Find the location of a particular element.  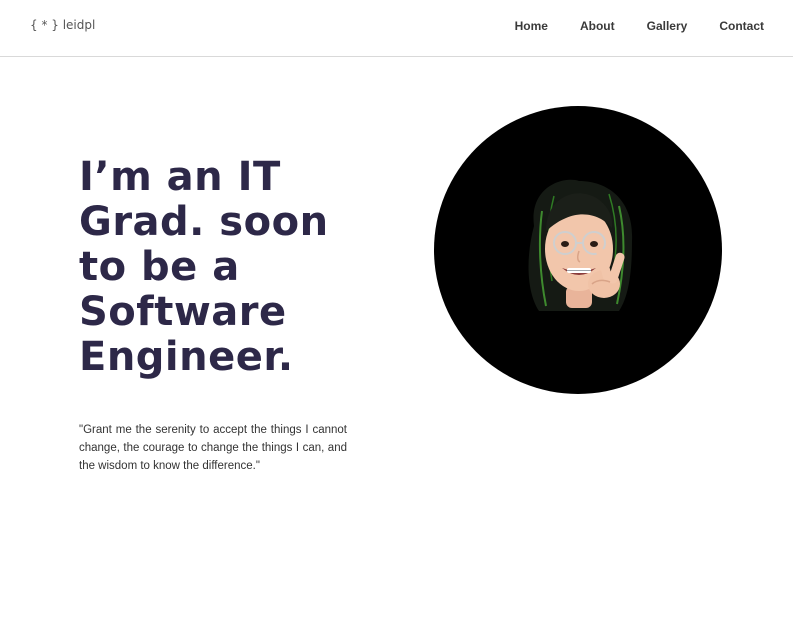

memoji-avatar-icon is located at coordinates (580, 245).